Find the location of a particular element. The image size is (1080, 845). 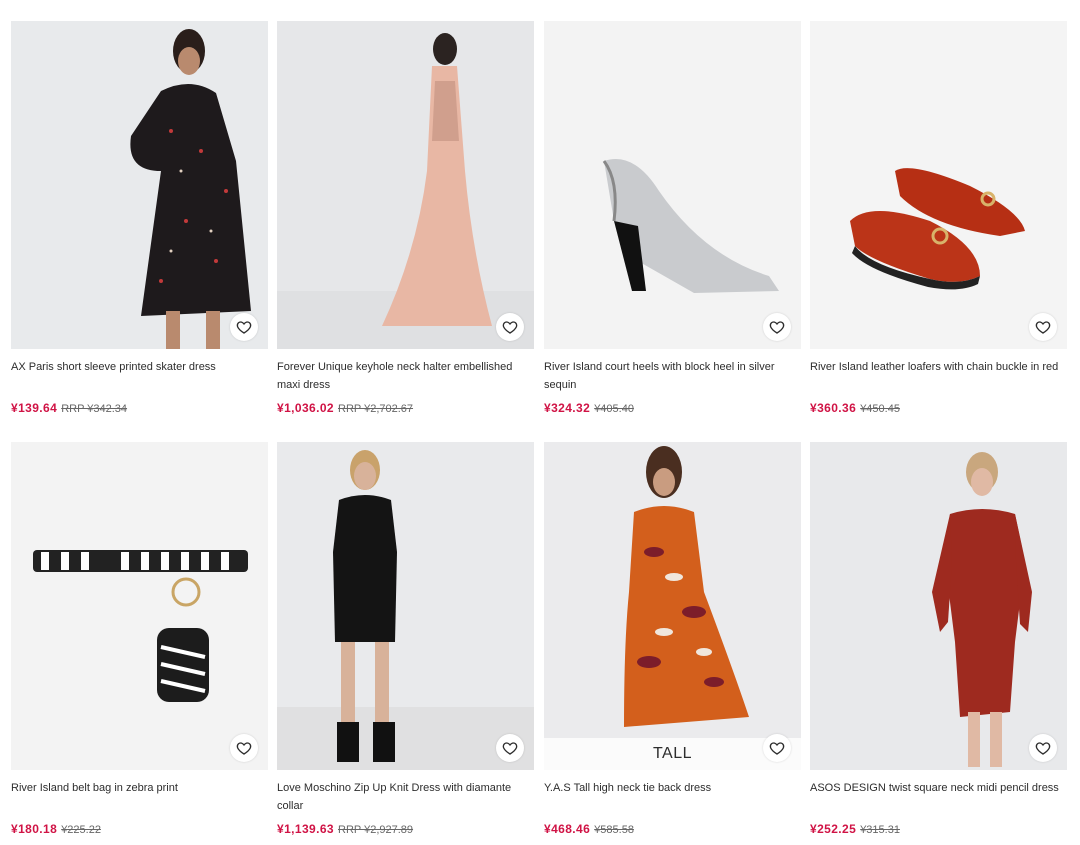

product-price: ¥360.36 ¥450.45 is located at coordinates (938, 408).